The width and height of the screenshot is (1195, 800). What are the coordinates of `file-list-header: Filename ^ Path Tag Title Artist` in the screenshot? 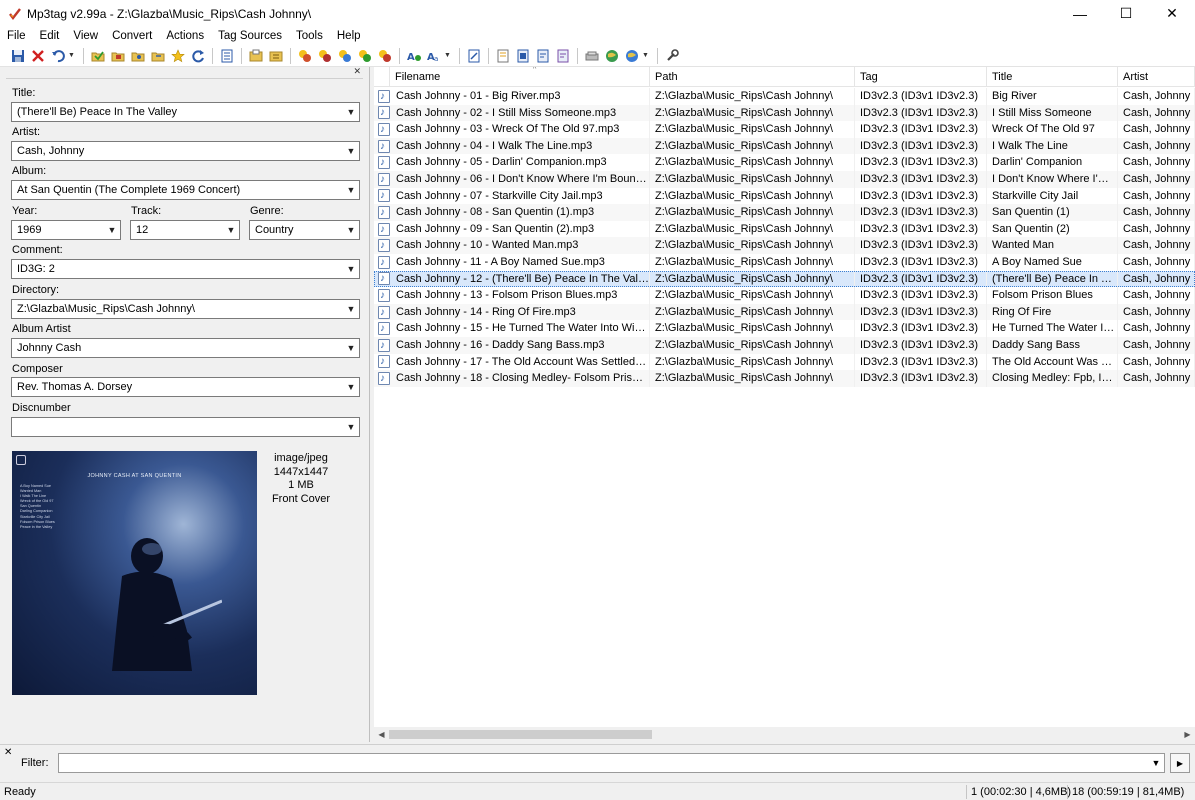 It's located at (784, 77).